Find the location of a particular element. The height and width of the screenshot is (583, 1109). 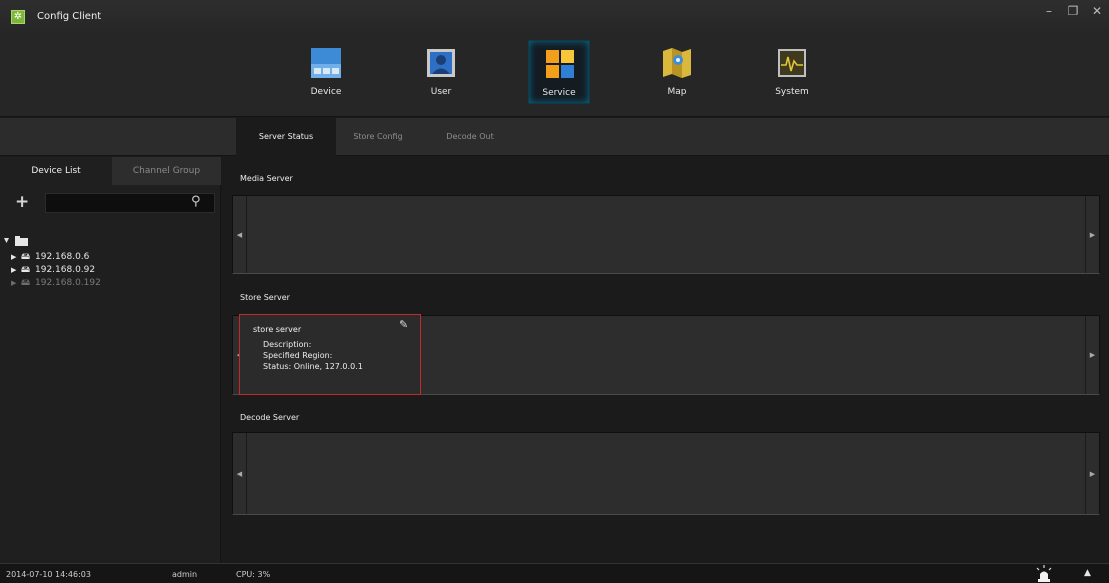

decode-server-strip: ◀ ▶ is located at coordinates (666, 473).